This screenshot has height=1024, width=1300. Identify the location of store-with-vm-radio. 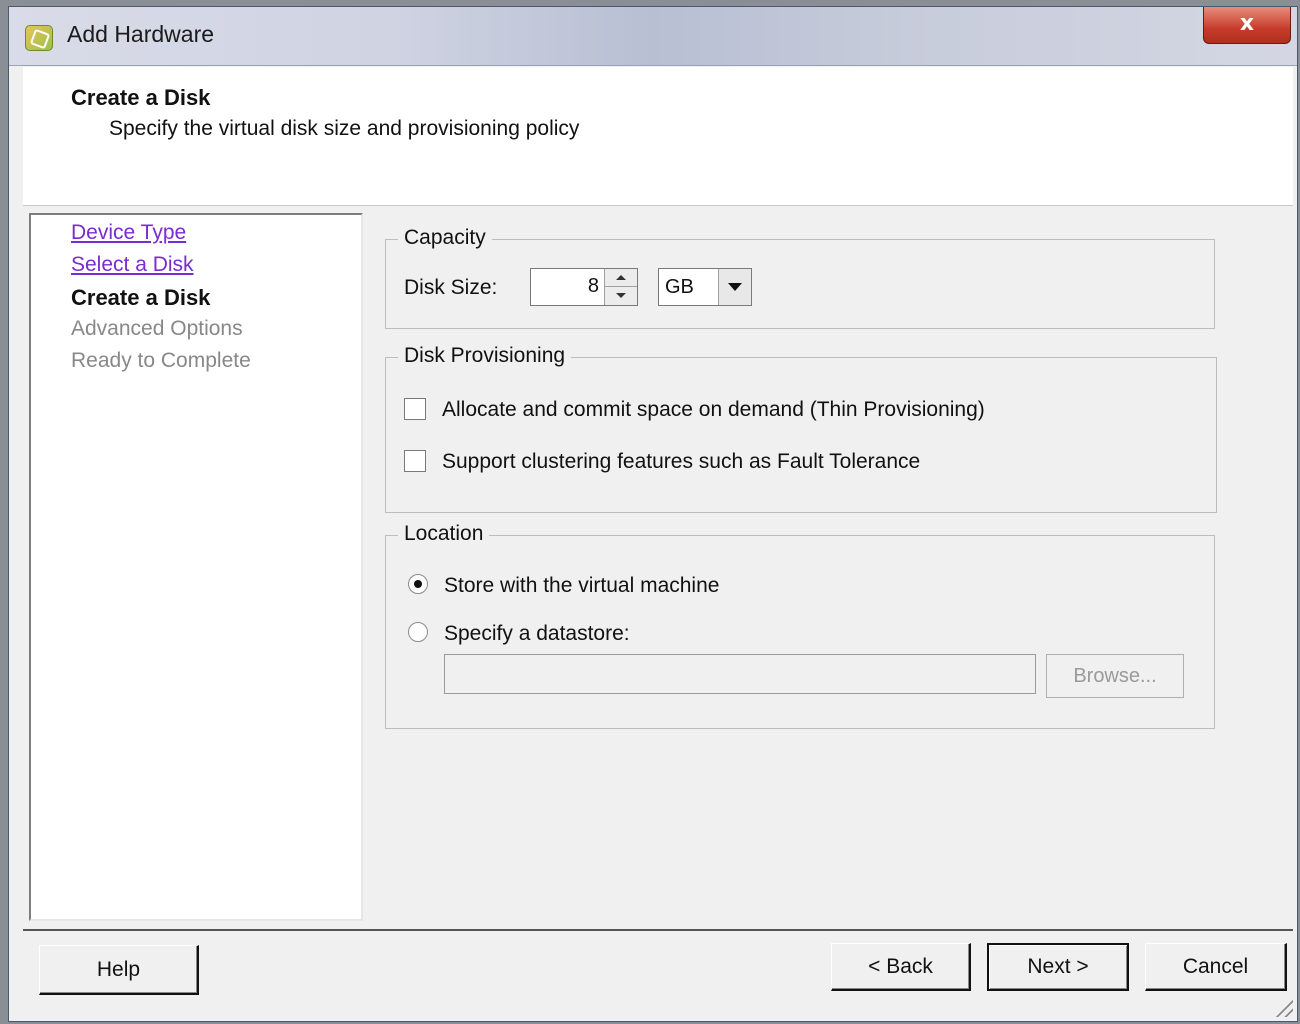
(418, 584).